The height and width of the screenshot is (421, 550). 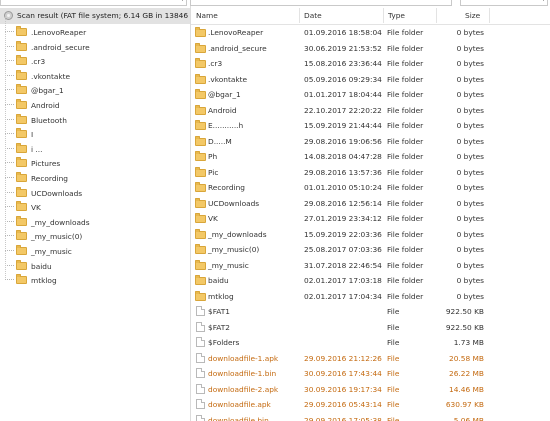 I want to click on tree-item: VK, so click(x=95, y=203).